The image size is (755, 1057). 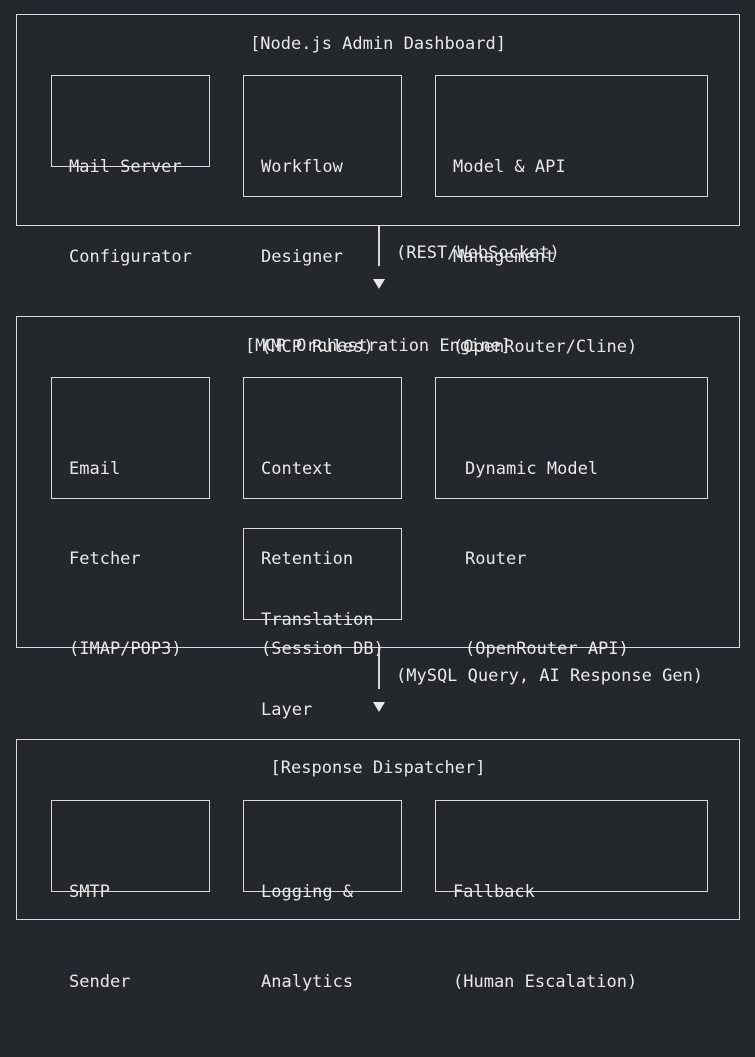 I want to click on box-line: Model & API, so click(x=509, y=167).